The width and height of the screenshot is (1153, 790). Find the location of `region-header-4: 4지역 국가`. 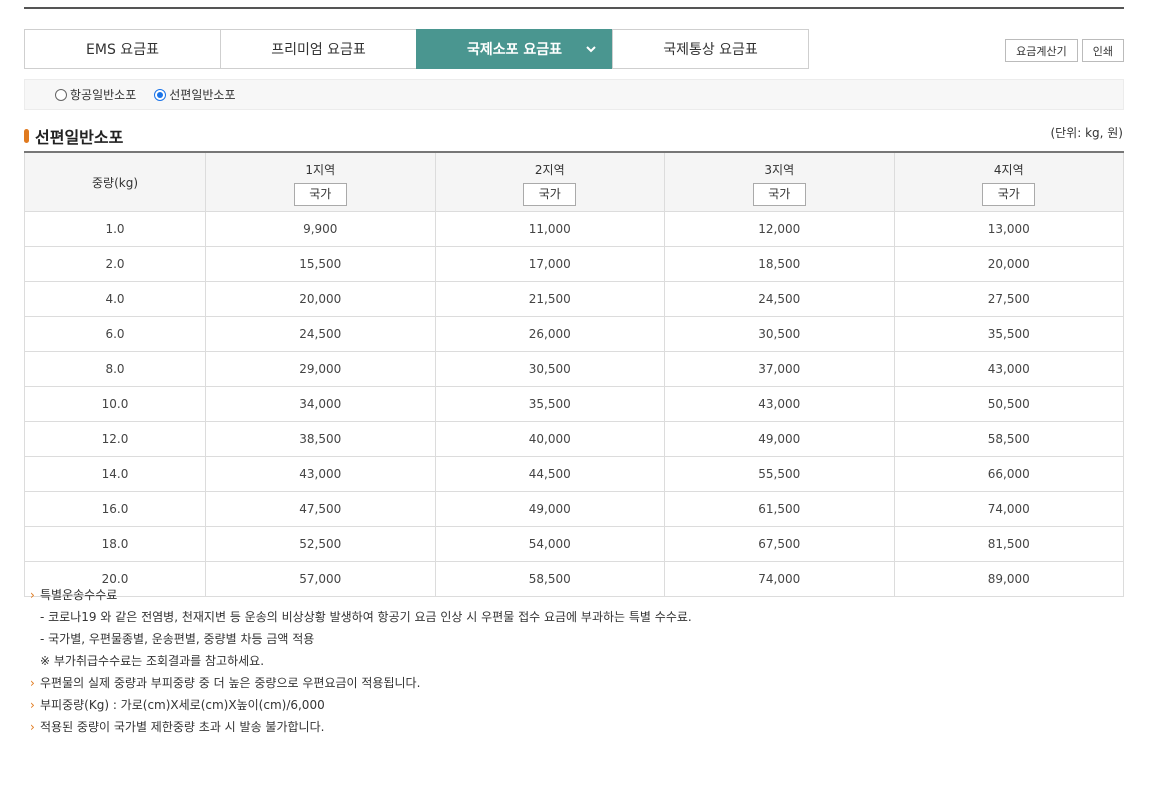

region-header-4: 4지역 국가 is located at coordinates (1008, 181).